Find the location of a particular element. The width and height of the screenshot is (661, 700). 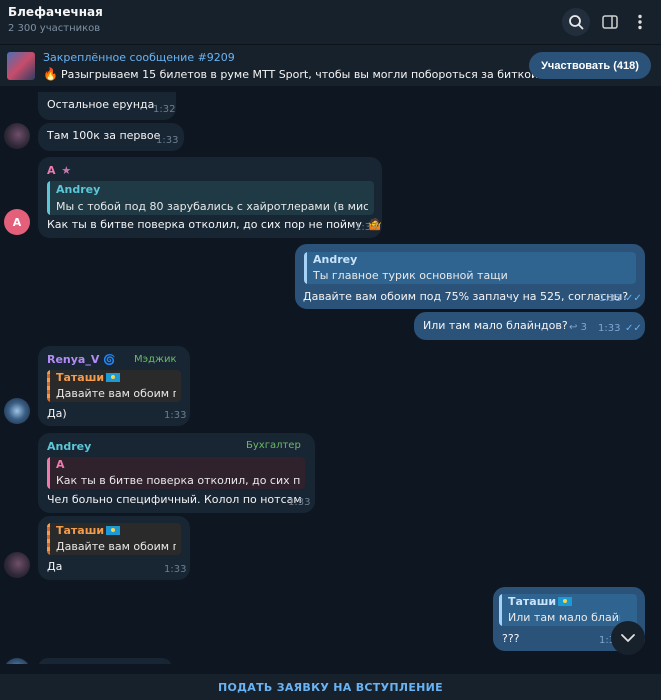

join-request-button: ПОДАТЬ ЗАЯВКУ НА ВСТУПЛЕНИЕ is located at coordinates (330, 687).